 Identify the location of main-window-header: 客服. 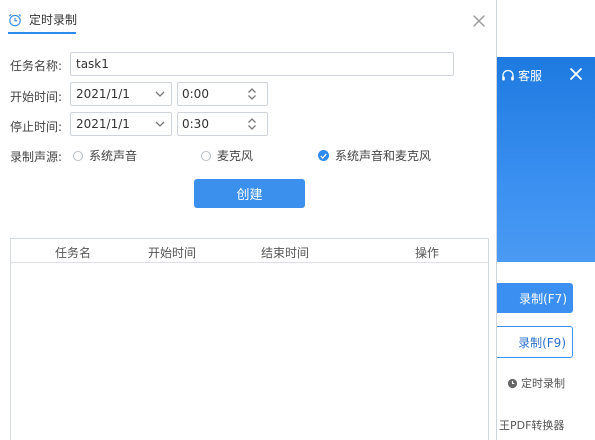
(546, 159).